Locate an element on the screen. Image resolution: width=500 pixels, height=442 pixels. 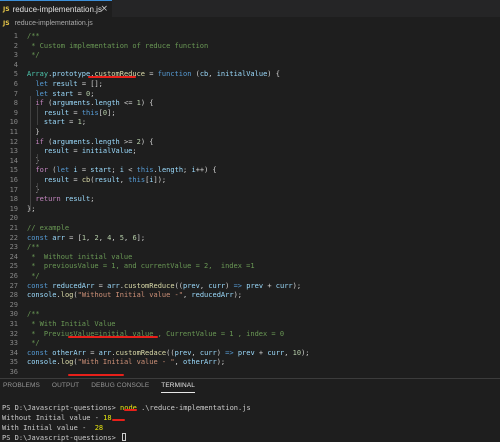
line-number: 21 is located at coordinates (13, 228).